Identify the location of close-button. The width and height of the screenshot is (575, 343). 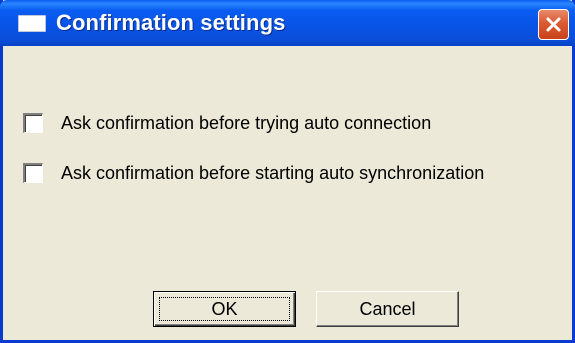
(553, 24).